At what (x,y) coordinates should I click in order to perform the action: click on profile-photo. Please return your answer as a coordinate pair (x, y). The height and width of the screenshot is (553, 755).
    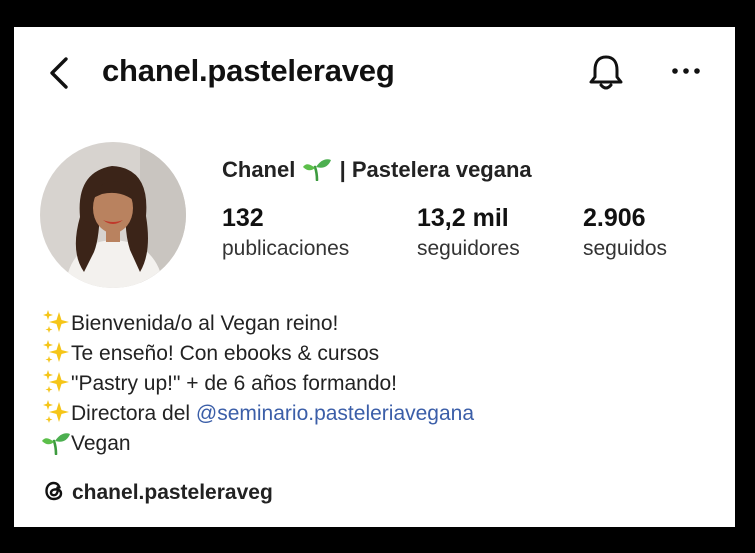
    Looking at the image, I should click on (113, 215).